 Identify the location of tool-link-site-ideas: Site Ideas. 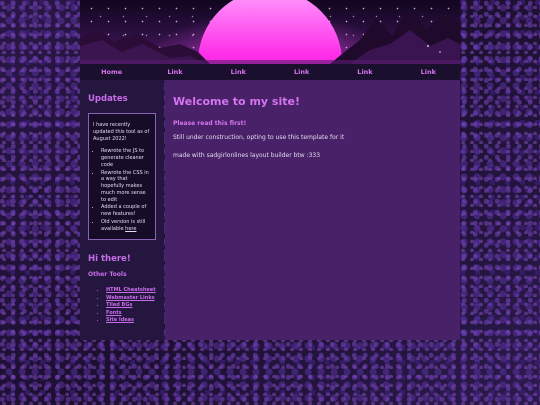
(120, 320).